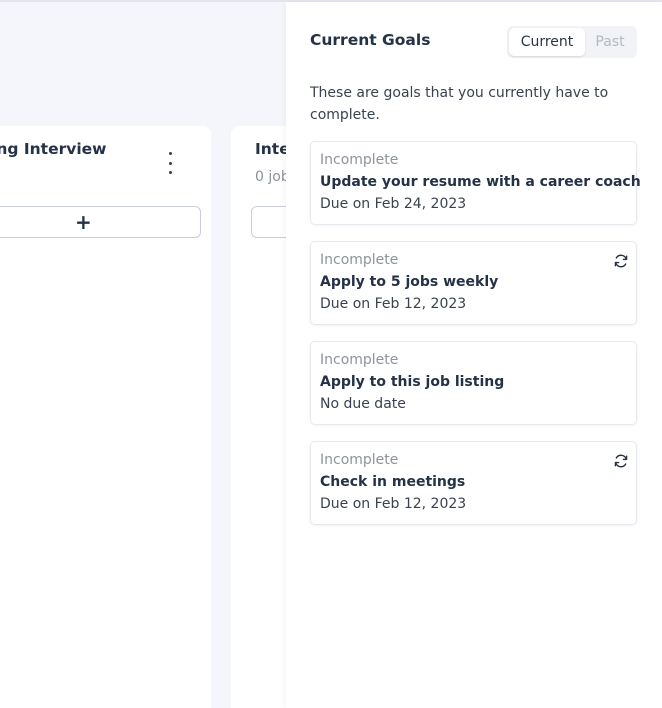 This screenshot has width=662, height=708. Describe the element at coordinates (363, 404) in the screenshot. I see `goal-due-date: No due date` at that location.